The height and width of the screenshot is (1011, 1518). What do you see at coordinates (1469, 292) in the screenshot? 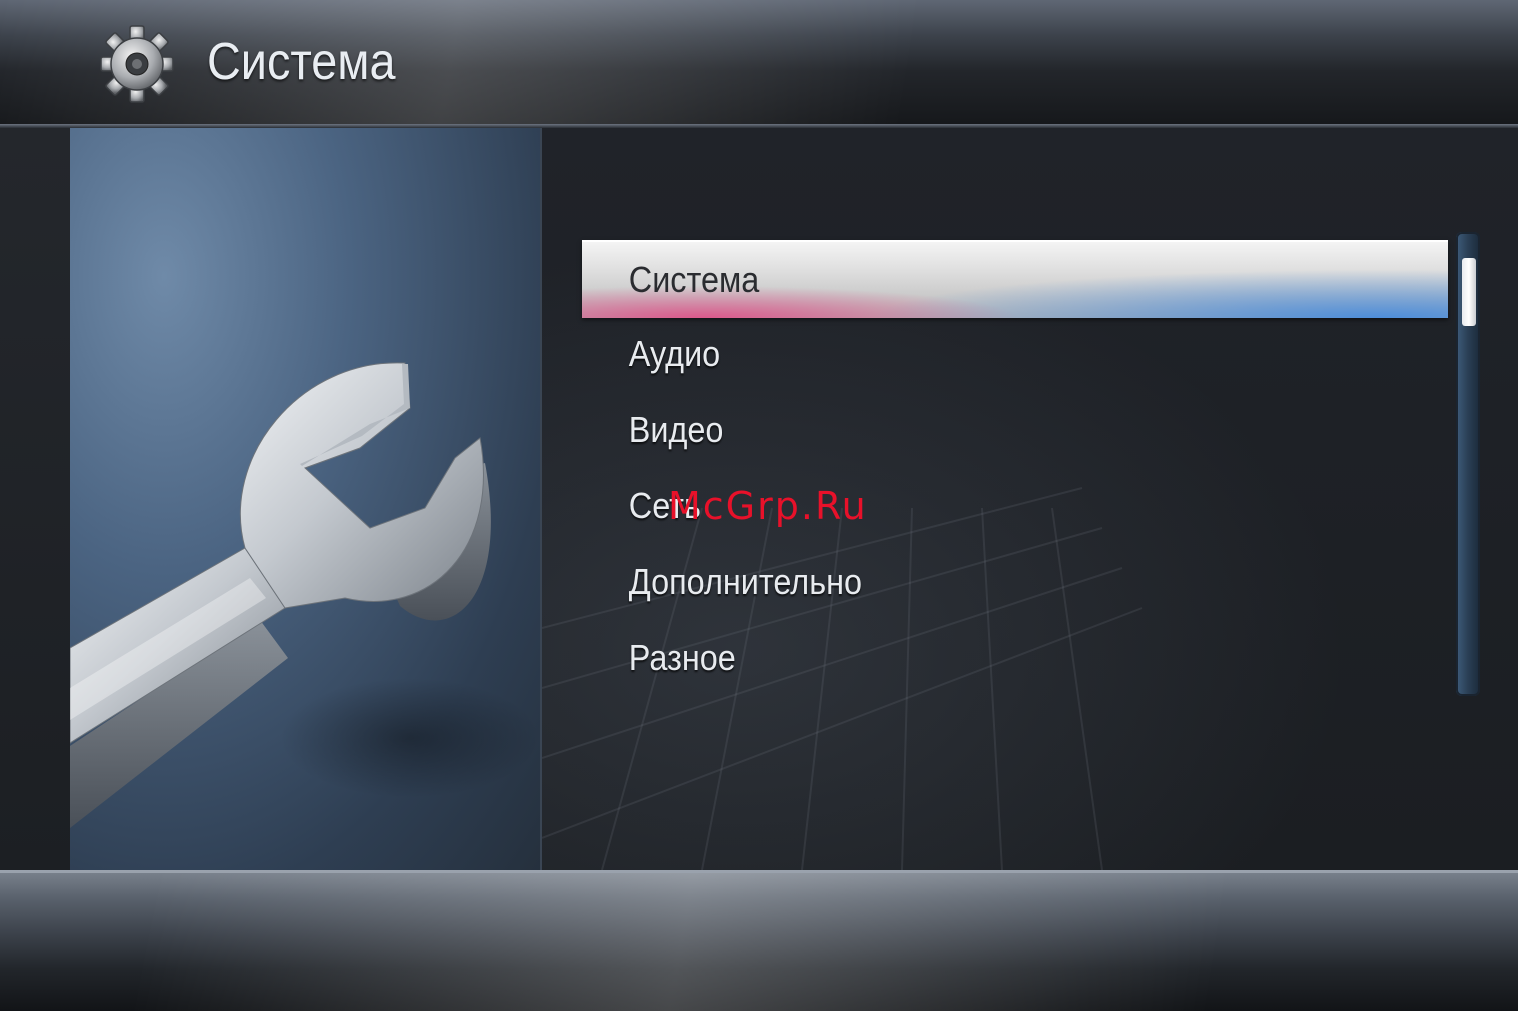
I see `scrollbar-thumb` at bounding box center [1469, 292].